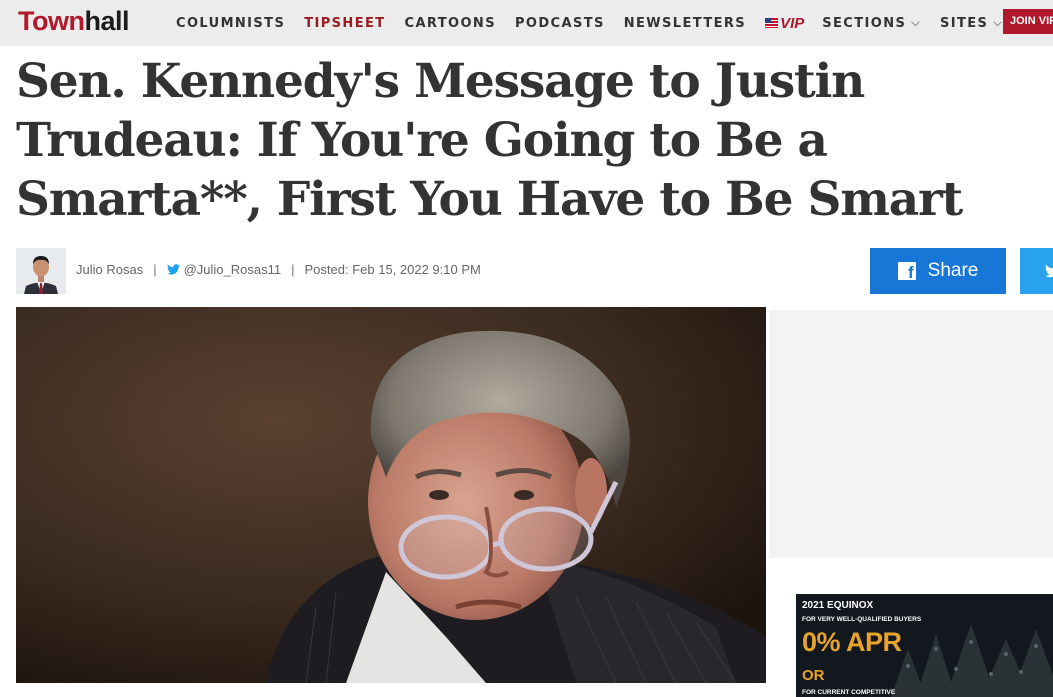  I want to click on nav-sites: SITES ⌵, so click(971, 23).